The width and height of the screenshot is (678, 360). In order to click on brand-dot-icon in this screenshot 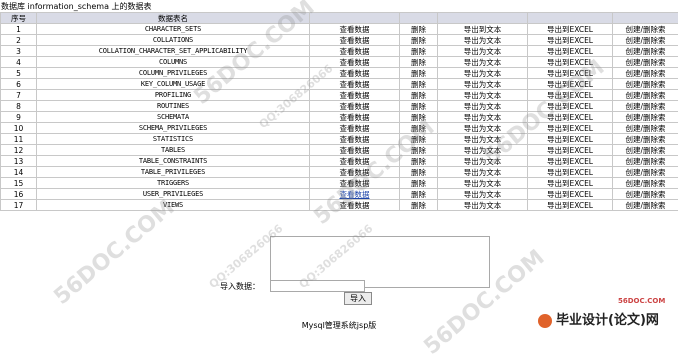, I will do `click(545, 321)`.